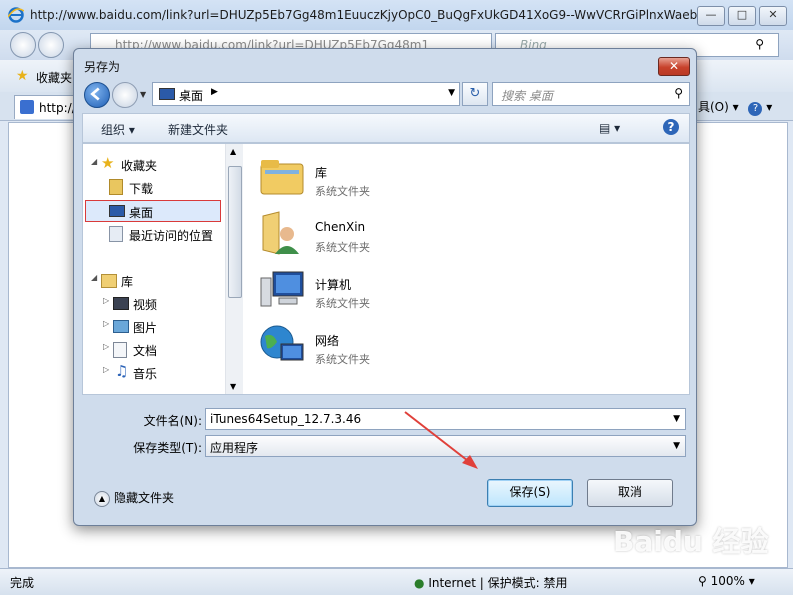  What do you see at coordinates (280, 233) in the screenshot?
I see `user-folder-icon` at bounding box center [280, 233].